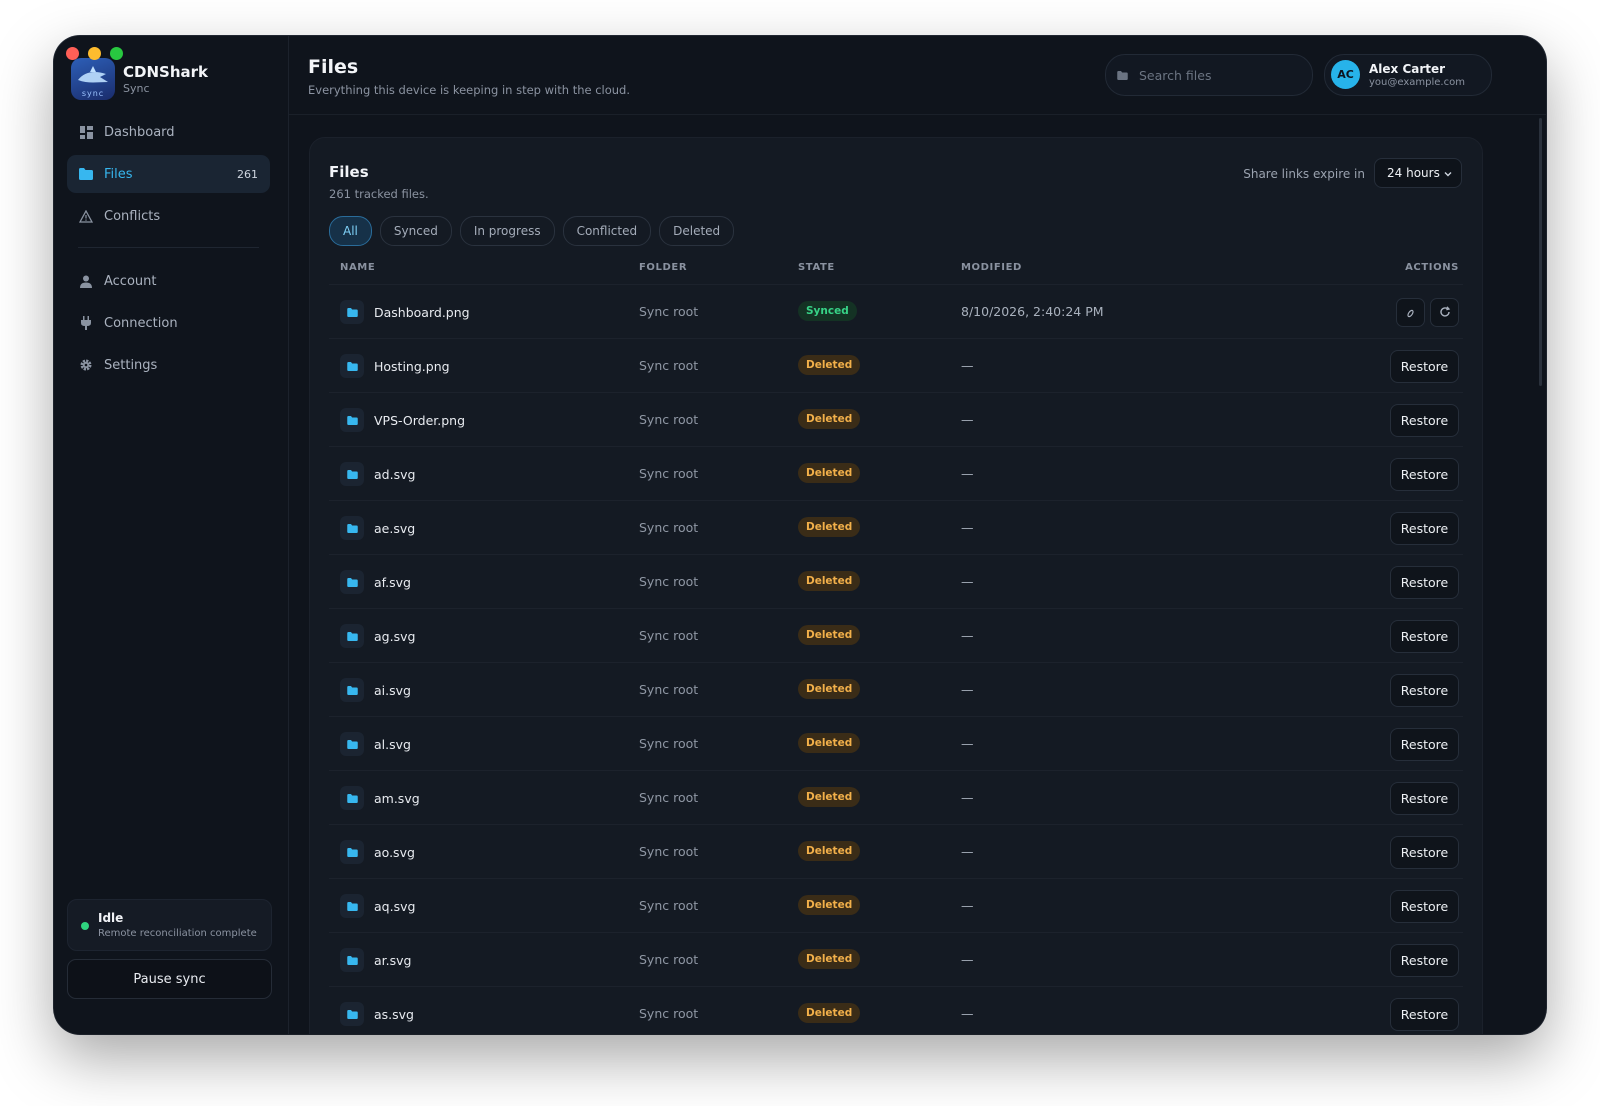 This screenshot has width=1600, height=1106. What do you see at coordinates (896, 851) in the screenshot?
I see `table-row: ao.svg Sync root Deleted — Restore` at bounding box center [896, 851].